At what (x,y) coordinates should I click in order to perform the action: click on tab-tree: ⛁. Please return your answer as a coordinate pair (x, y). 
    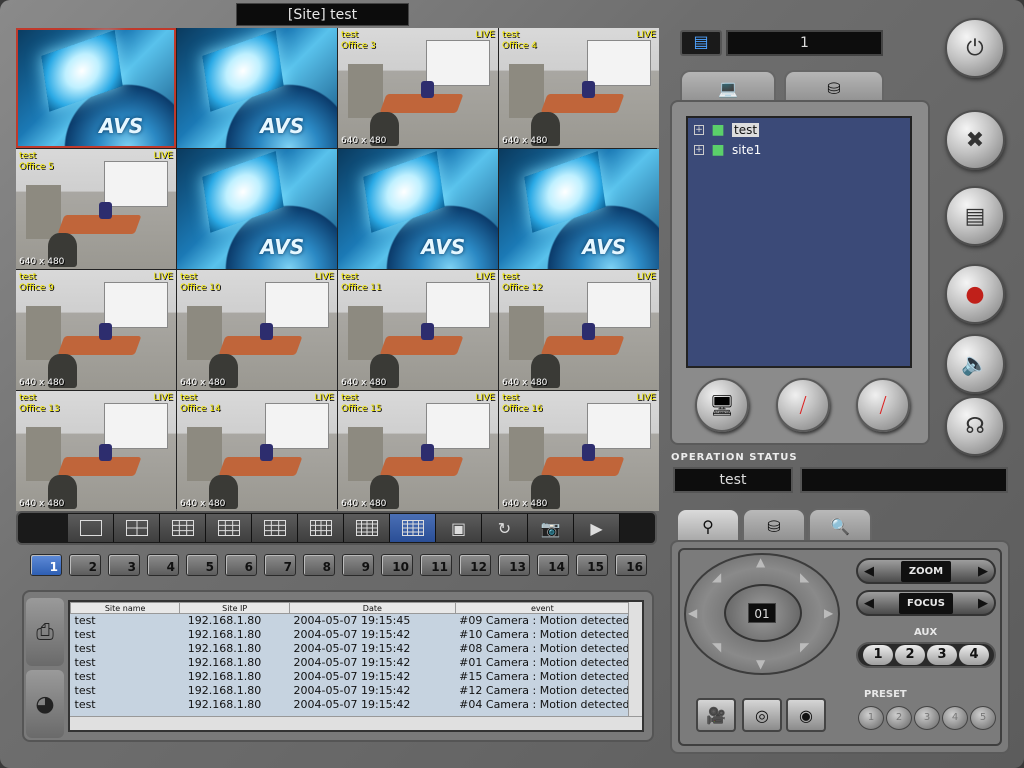
    Looking at the image, I should click on (774, 525).